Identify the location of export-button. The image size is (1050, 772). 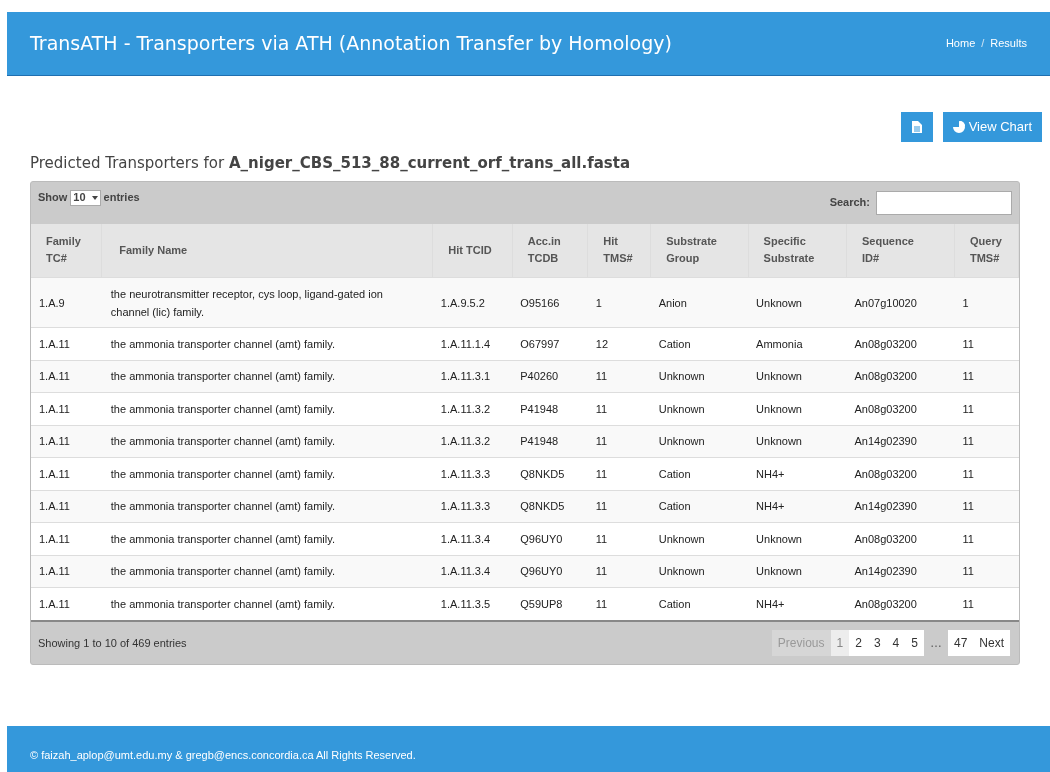
(916, 127).